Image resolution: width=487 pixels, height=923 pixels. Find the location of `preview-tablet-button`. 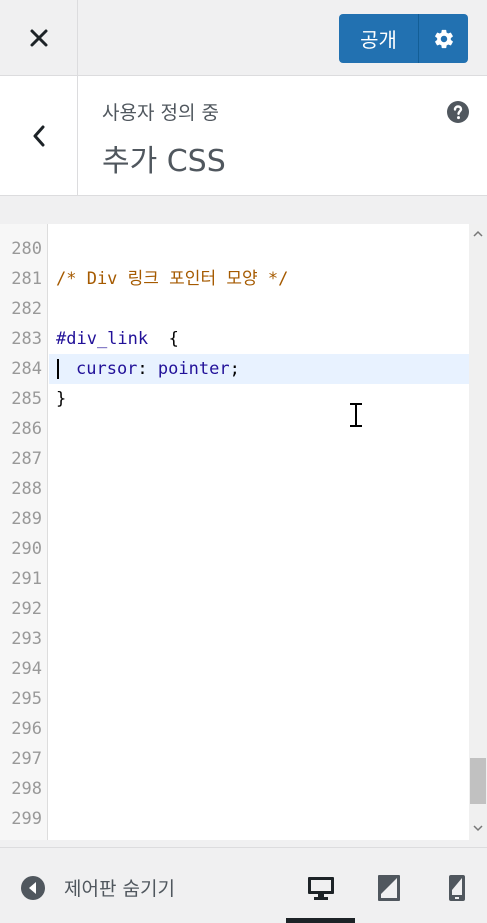

preview-tablet-button is located at coordinates (389, 888).